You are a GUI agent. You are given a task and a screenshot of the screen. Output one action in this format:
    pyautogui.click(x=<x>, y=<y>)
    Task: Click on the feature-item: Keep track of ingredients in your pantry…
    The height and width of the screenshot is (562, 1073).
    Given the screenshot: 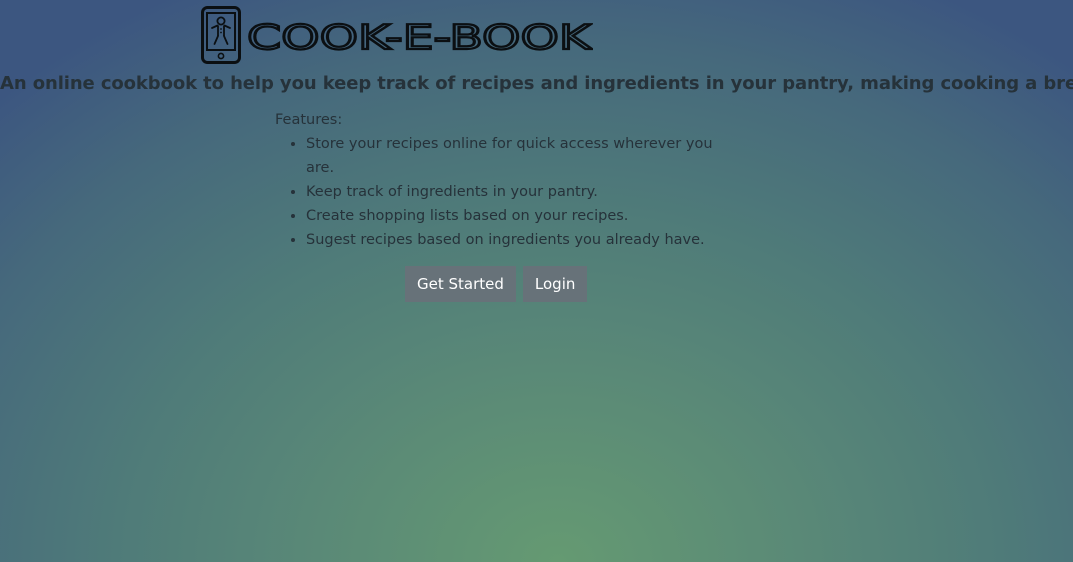 What is the action you would take?
    pyautogui.click(x=510, y=192)
    